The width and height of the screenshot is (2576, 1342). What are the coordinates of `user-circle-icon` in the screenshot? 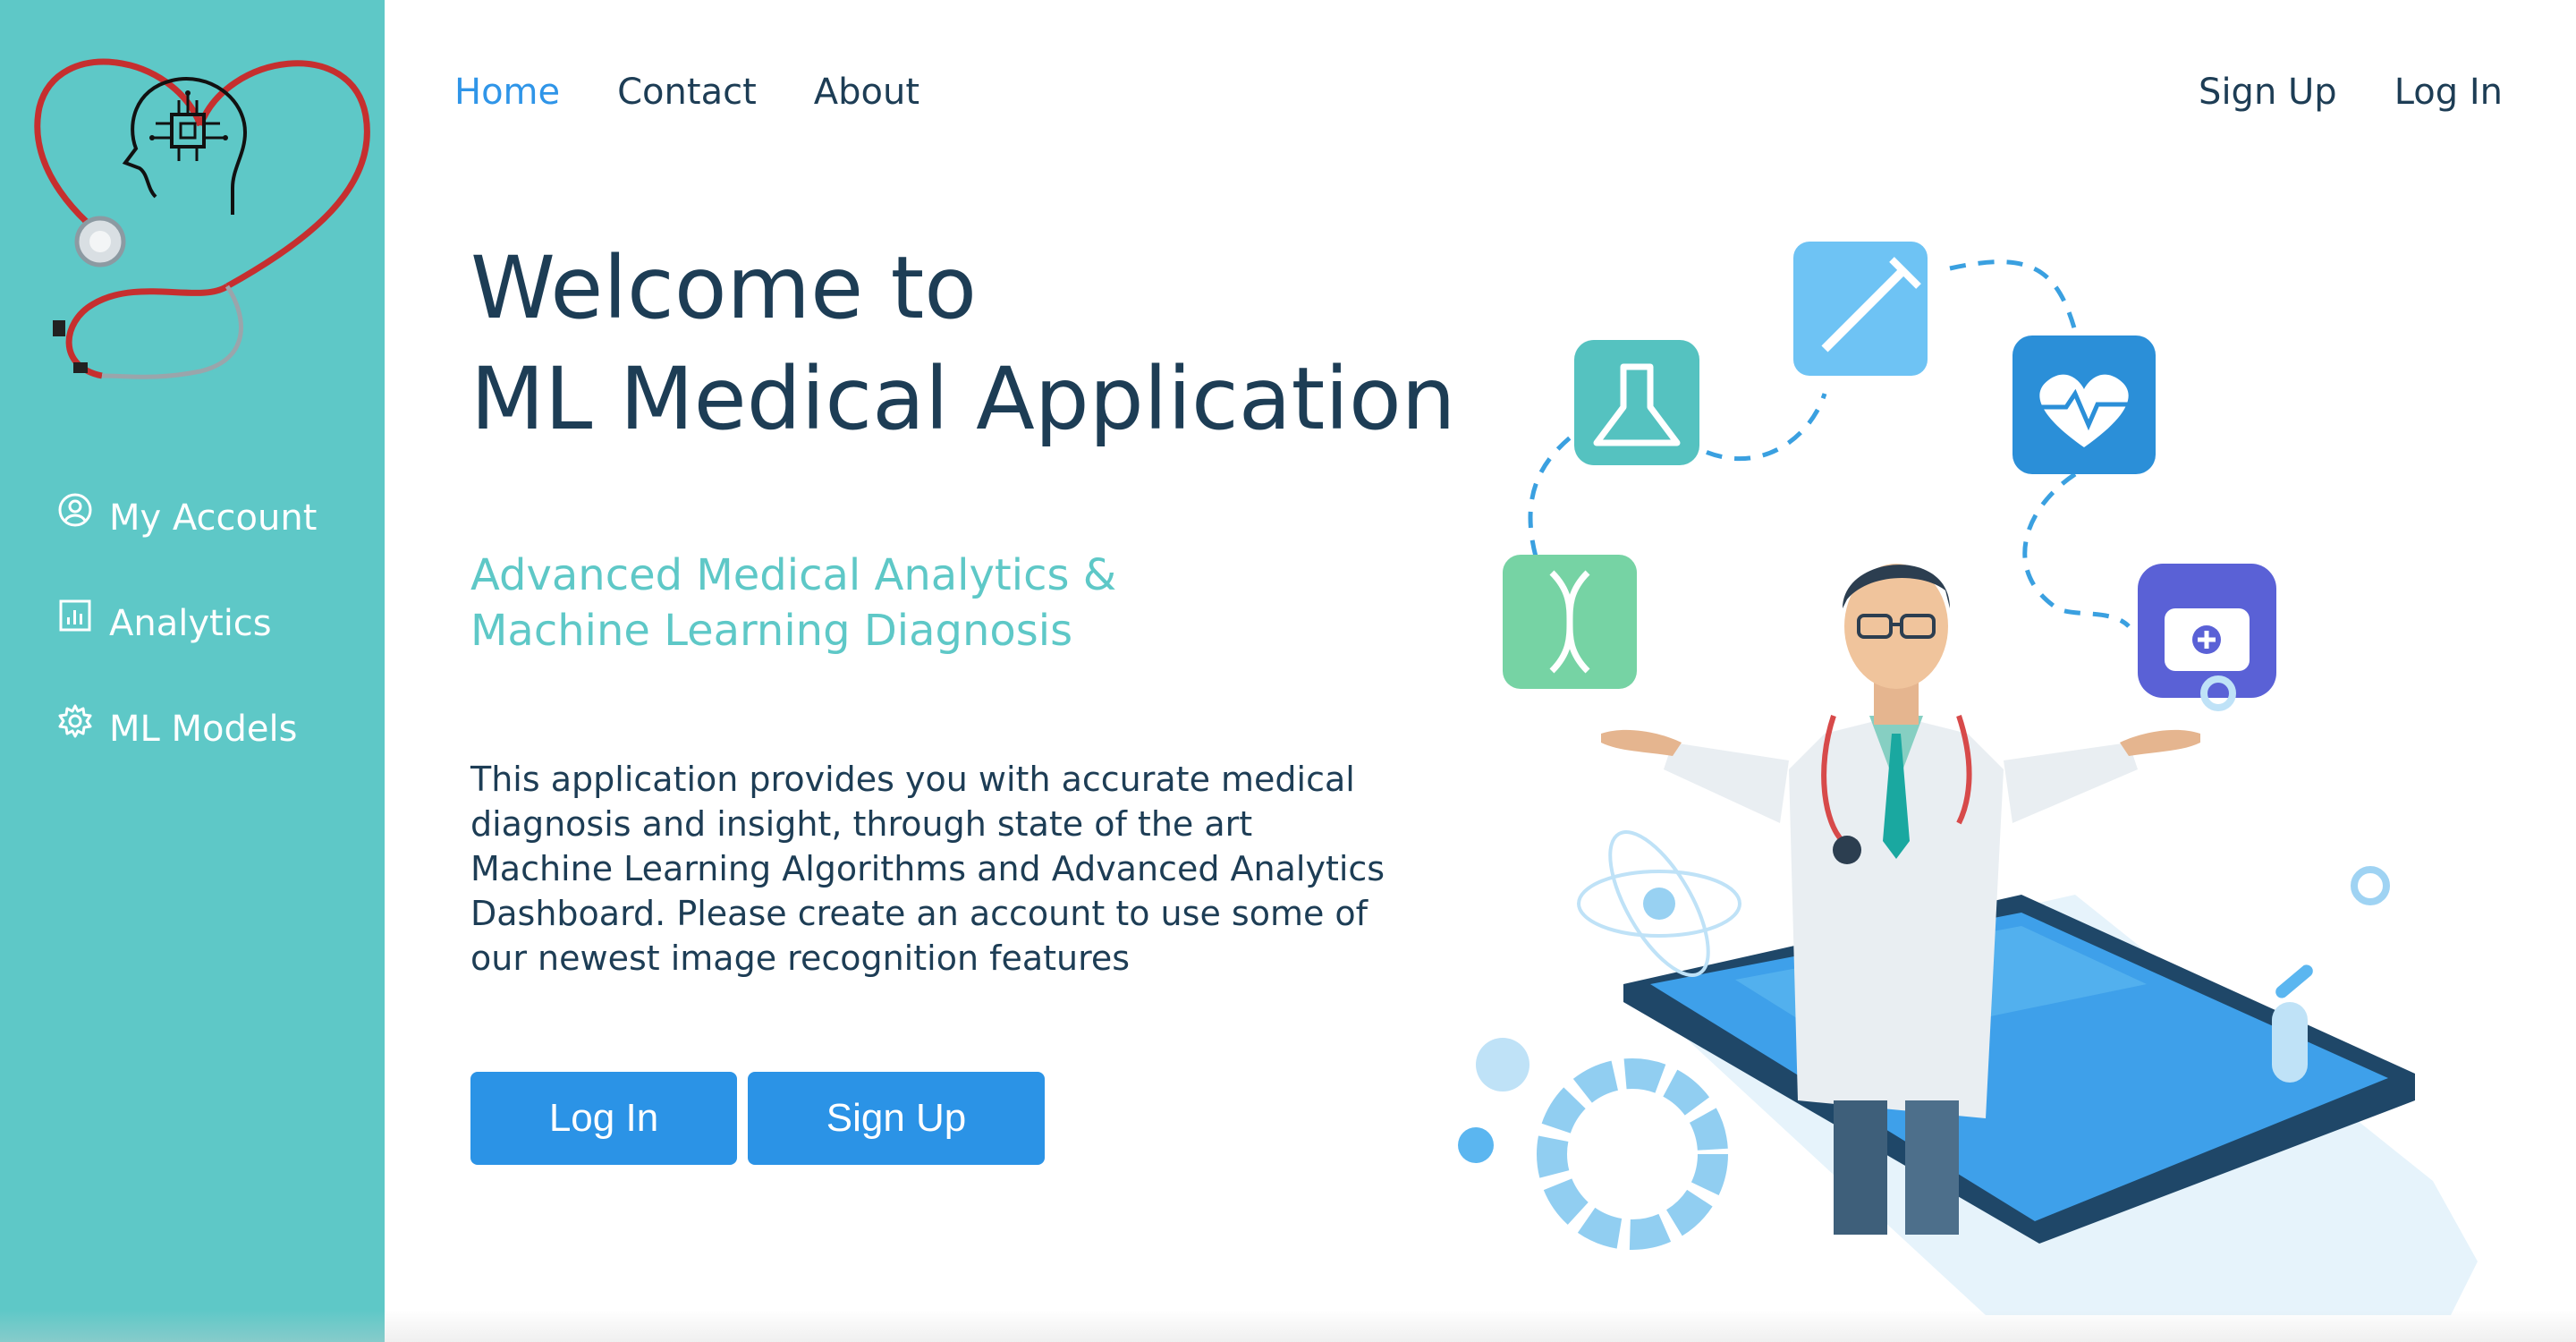 It's located at (75, 510).